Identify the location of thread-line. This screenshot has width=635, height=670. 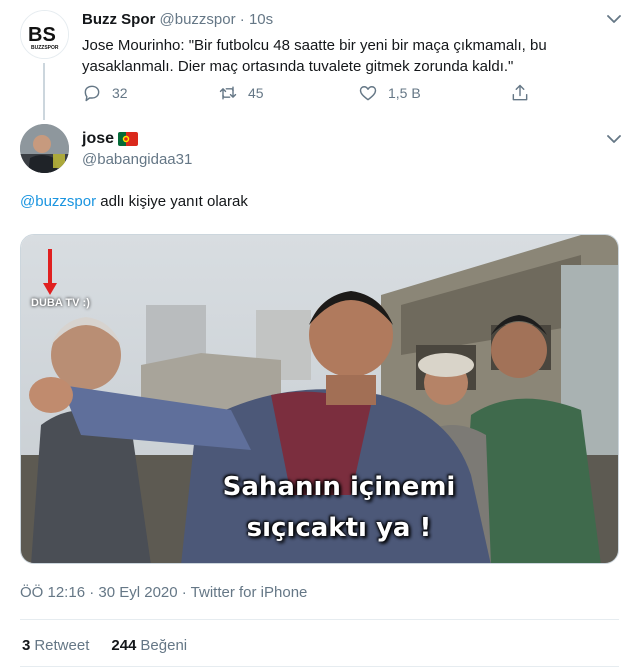
(44, 91).